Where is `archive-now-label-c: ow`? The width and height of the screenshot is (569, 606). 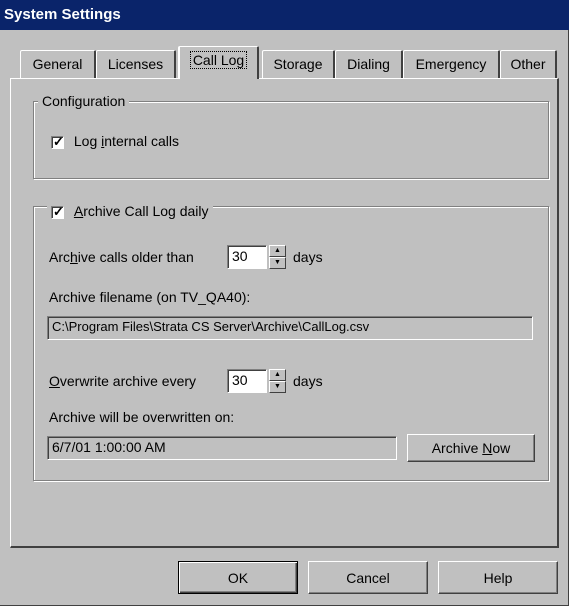
archive-now-label-c: ow is located at coordinates (501, 448).